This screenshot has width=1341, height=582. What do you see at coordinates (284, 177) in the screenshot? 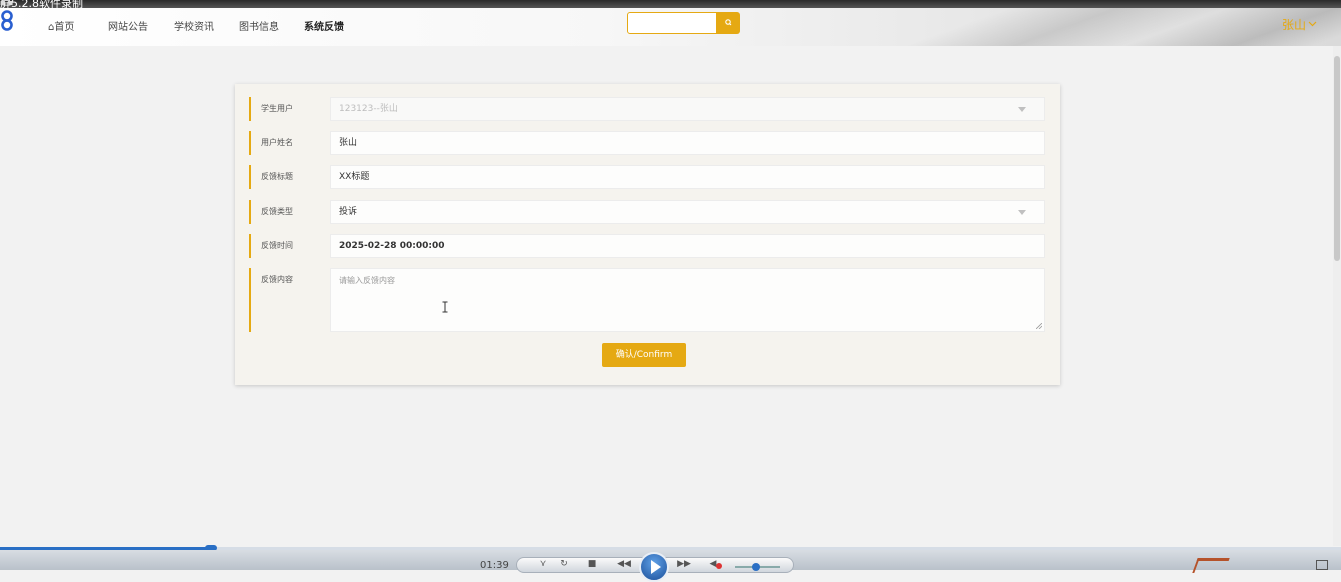
I see `label-feedback-title: 反馈标题` at bounding box center [284, 177].